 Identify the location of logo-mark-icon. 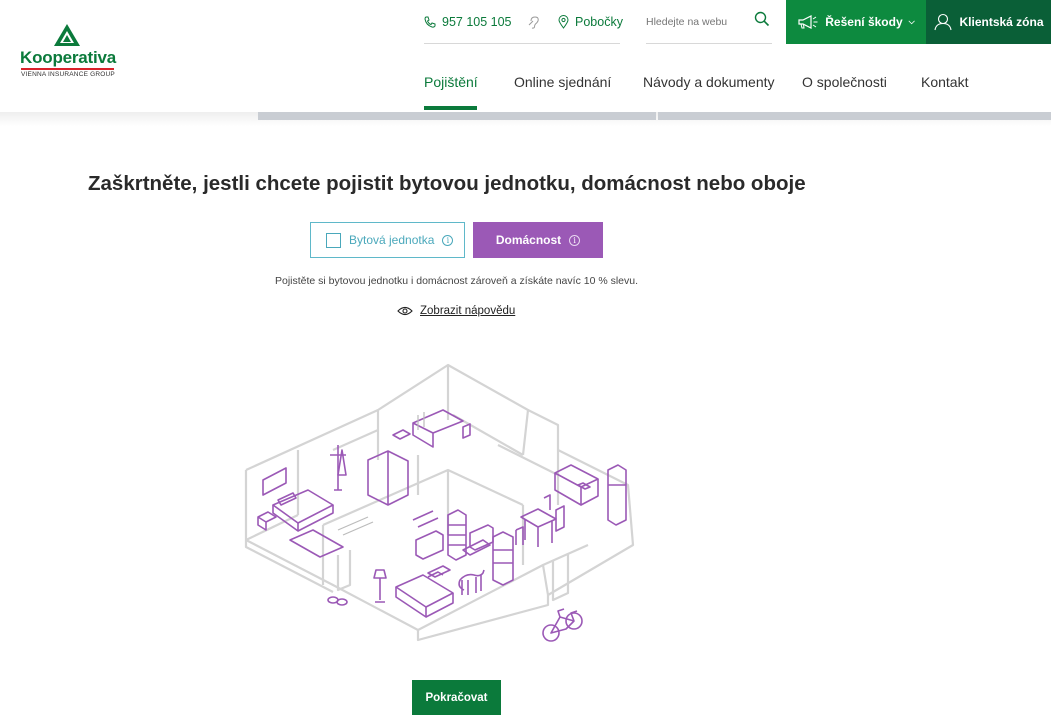
(67, 35).